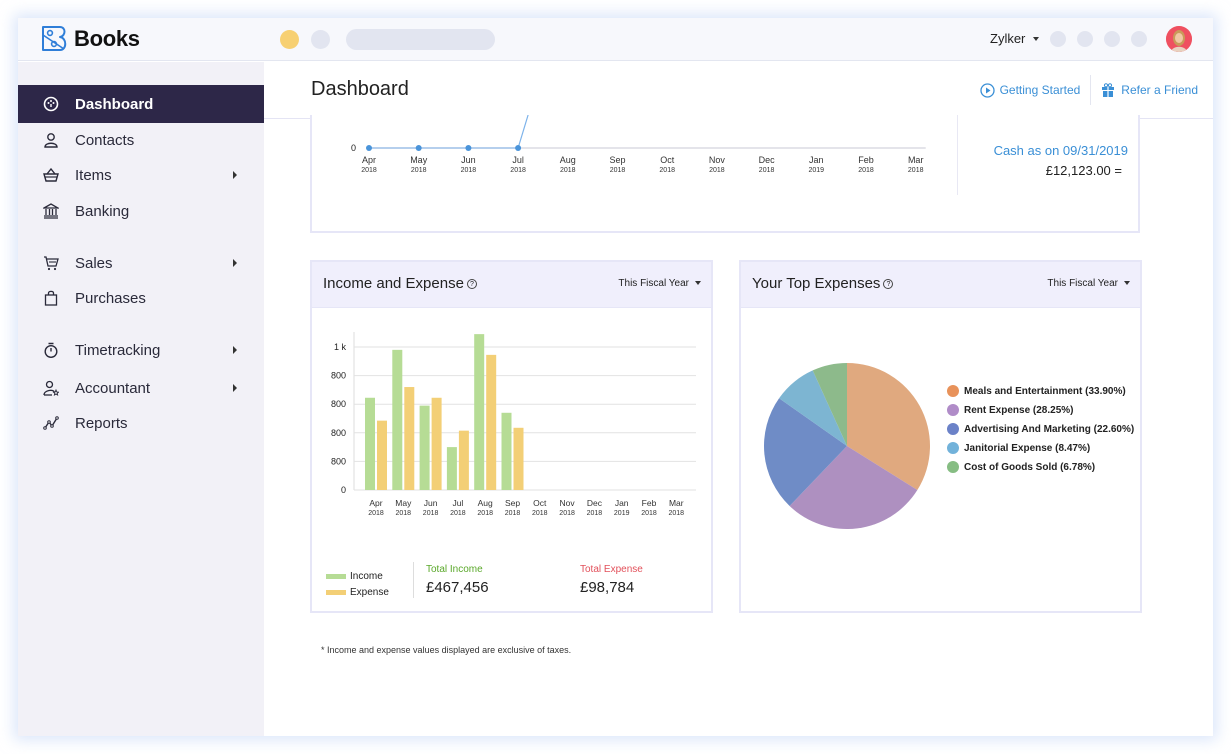 This screenshot has width=1231, height=754. What do you see at coordinates (1060, 150) in the screenshot?
I see `cash-as-on-label: Cash as on 09/31/2019` at bounding box center [1060, 150].